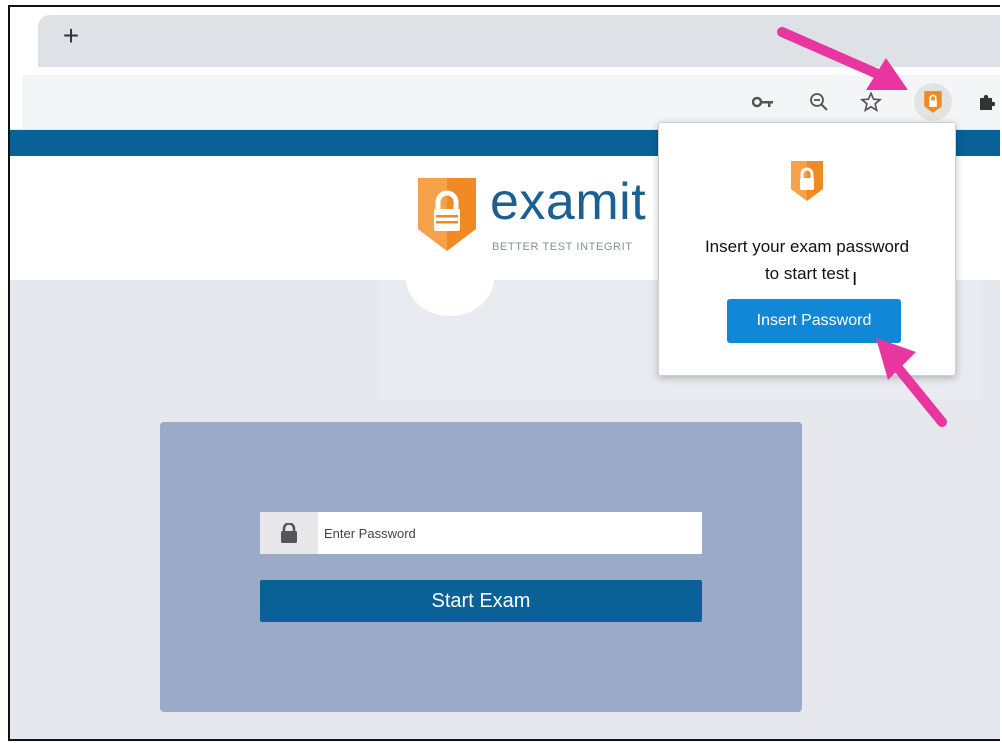 This screenshot has width=1002, height=743. Describe the element at coordinates (71, 36) in the screenshot. I see `new-tab-button: +` at that location.